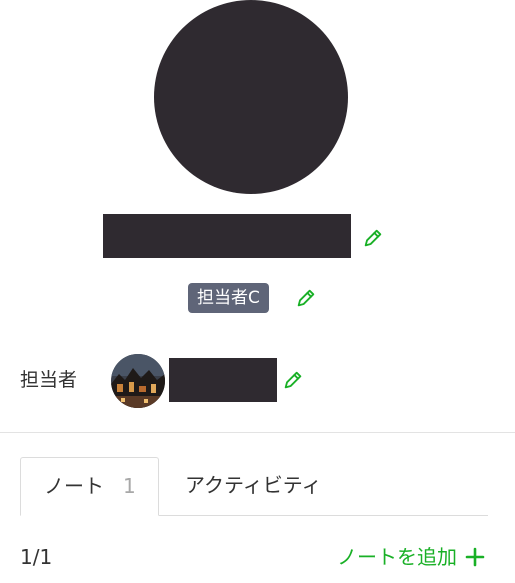 The width and height of the screenshot is (515, 583). Describe the element at coordinates (36, 557) in the screenshot. I see `notes-pagination: 1/1` at that location.